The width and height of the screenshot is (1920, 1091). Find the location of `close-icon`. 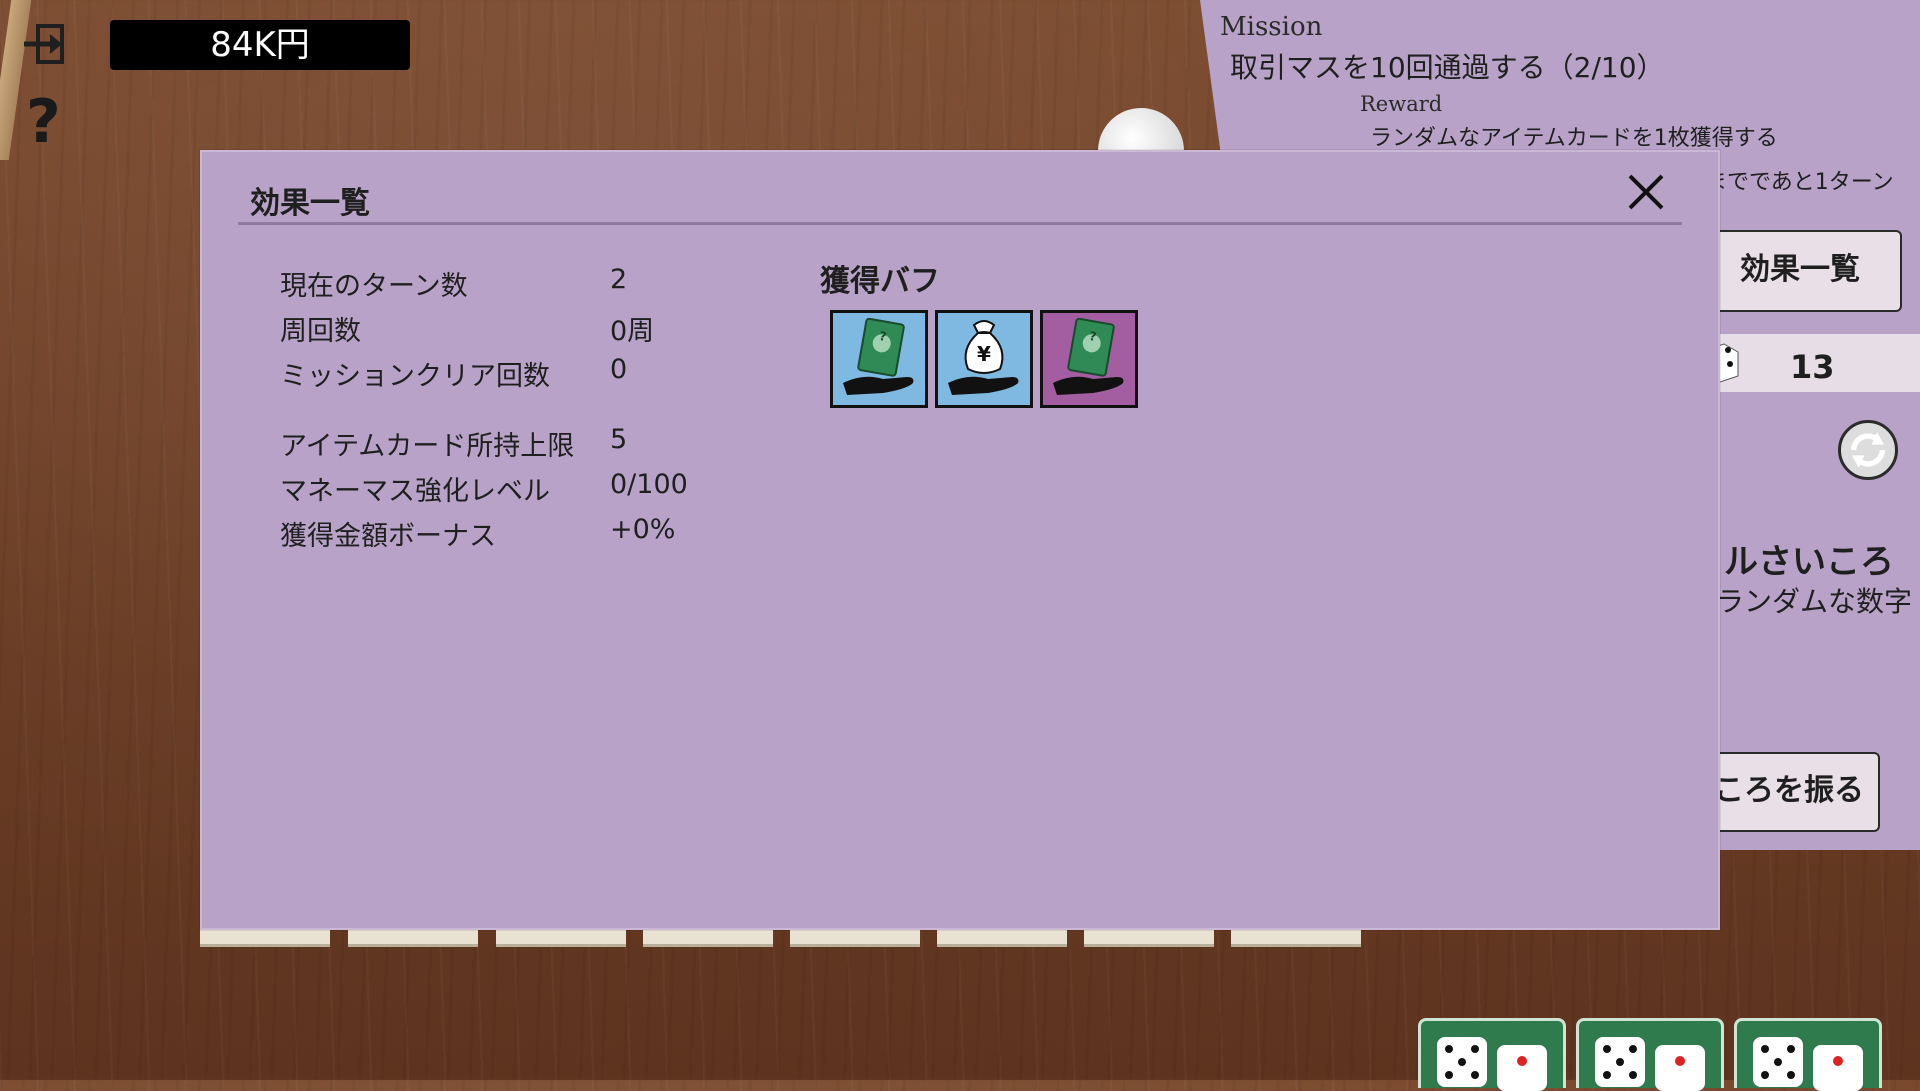

close-icon is located at coordinates (1646, 192).